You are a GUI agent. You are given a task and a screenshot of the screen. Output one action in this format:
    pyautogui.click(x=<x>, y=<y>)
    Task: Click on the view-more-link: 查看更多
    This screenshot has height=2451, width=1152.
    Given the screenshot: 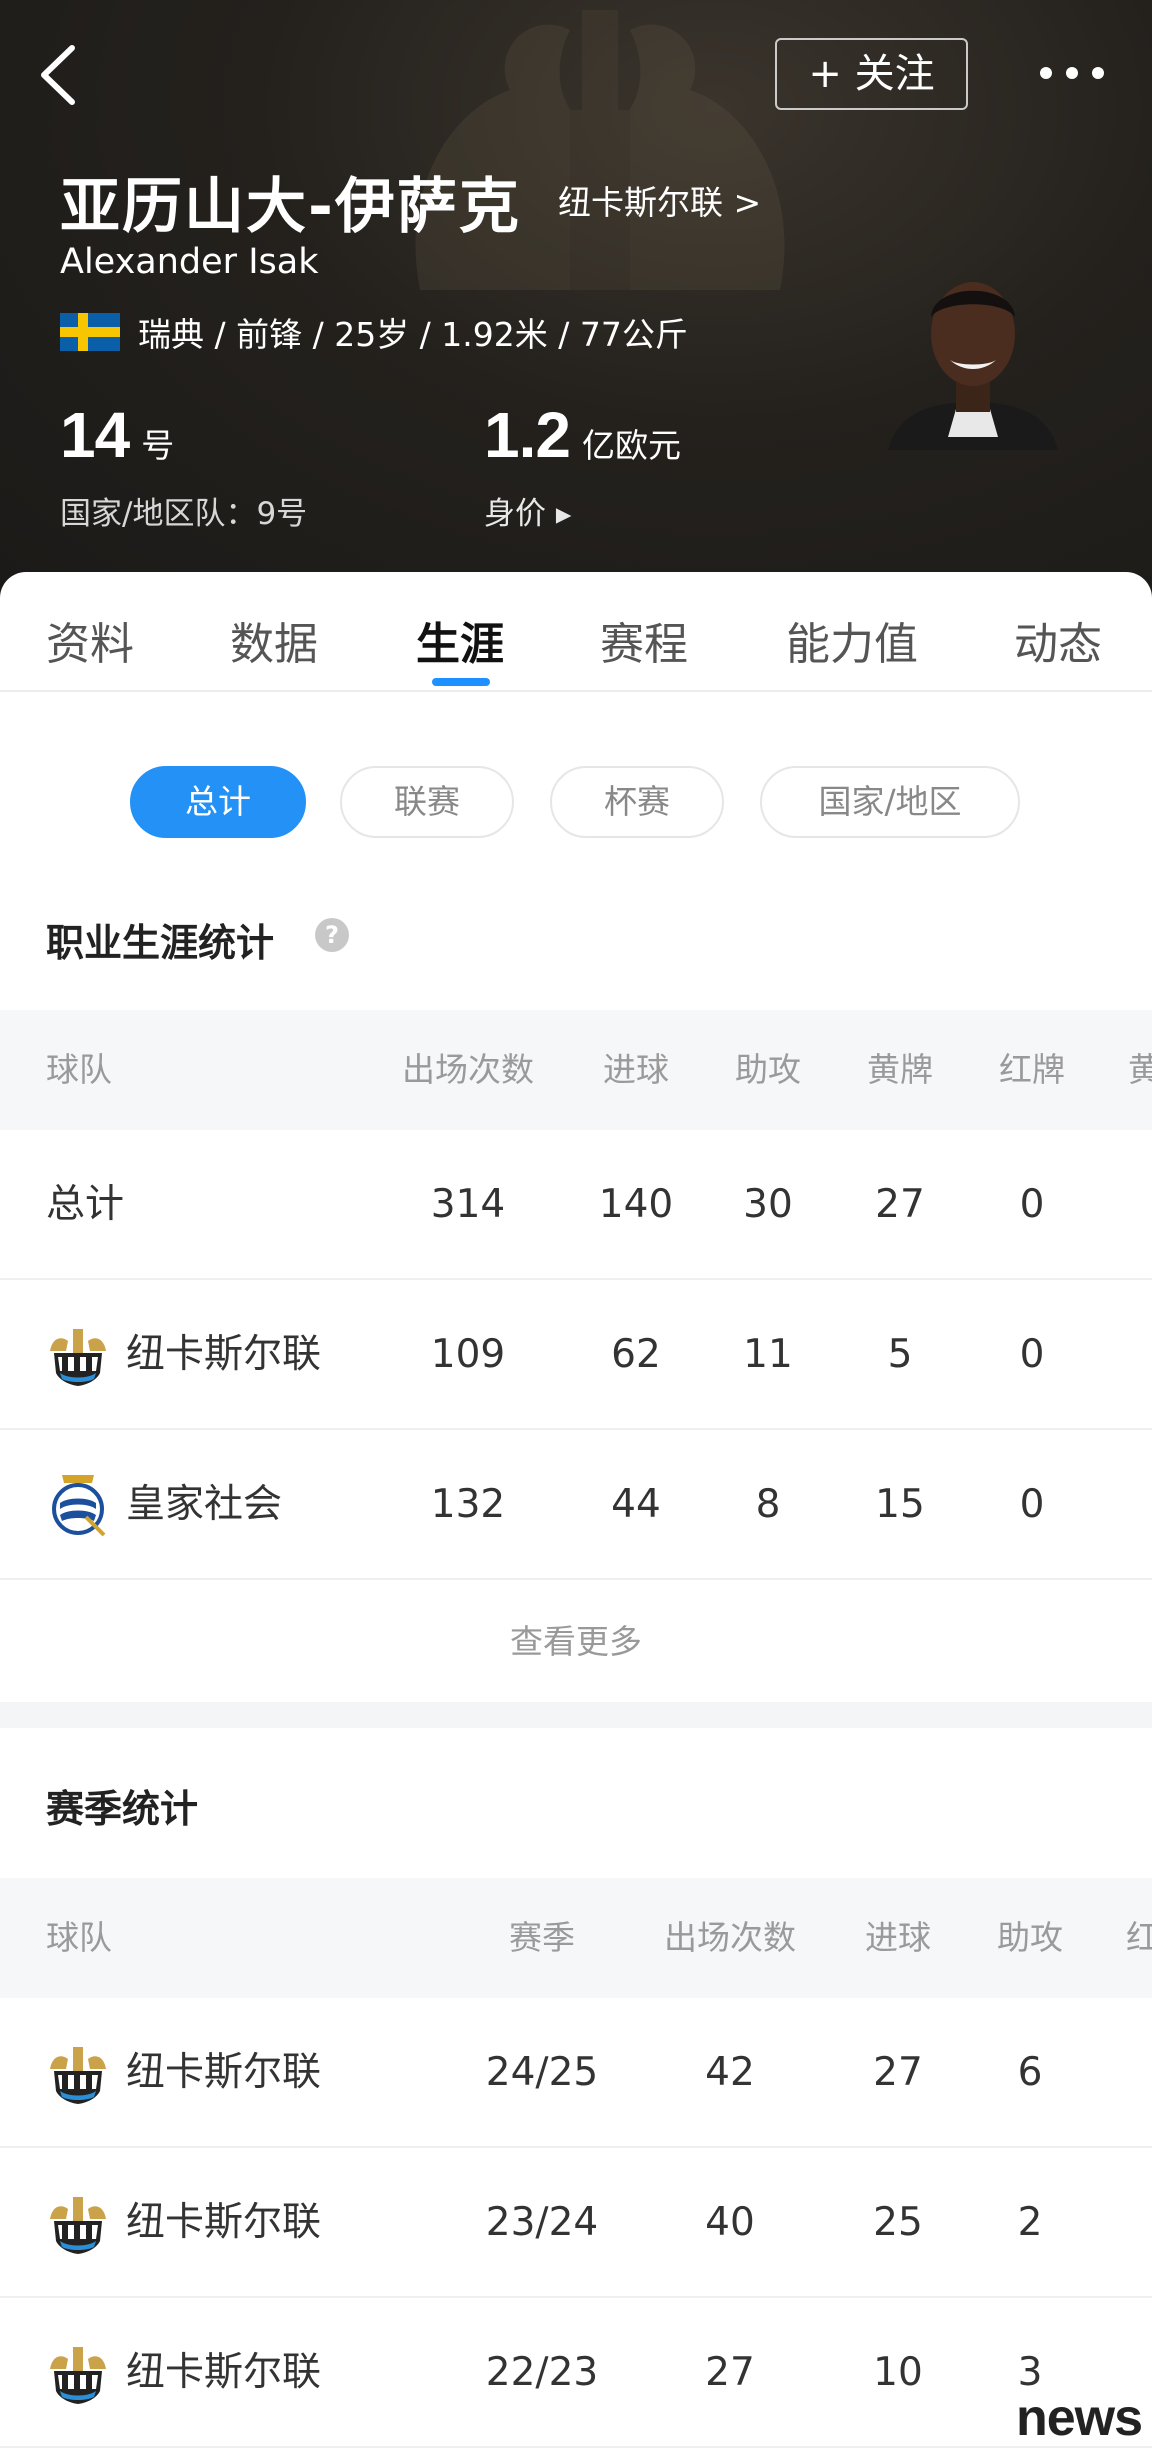 What is the action you would take?
    pyautogui.click(x=576, y=1642)
    